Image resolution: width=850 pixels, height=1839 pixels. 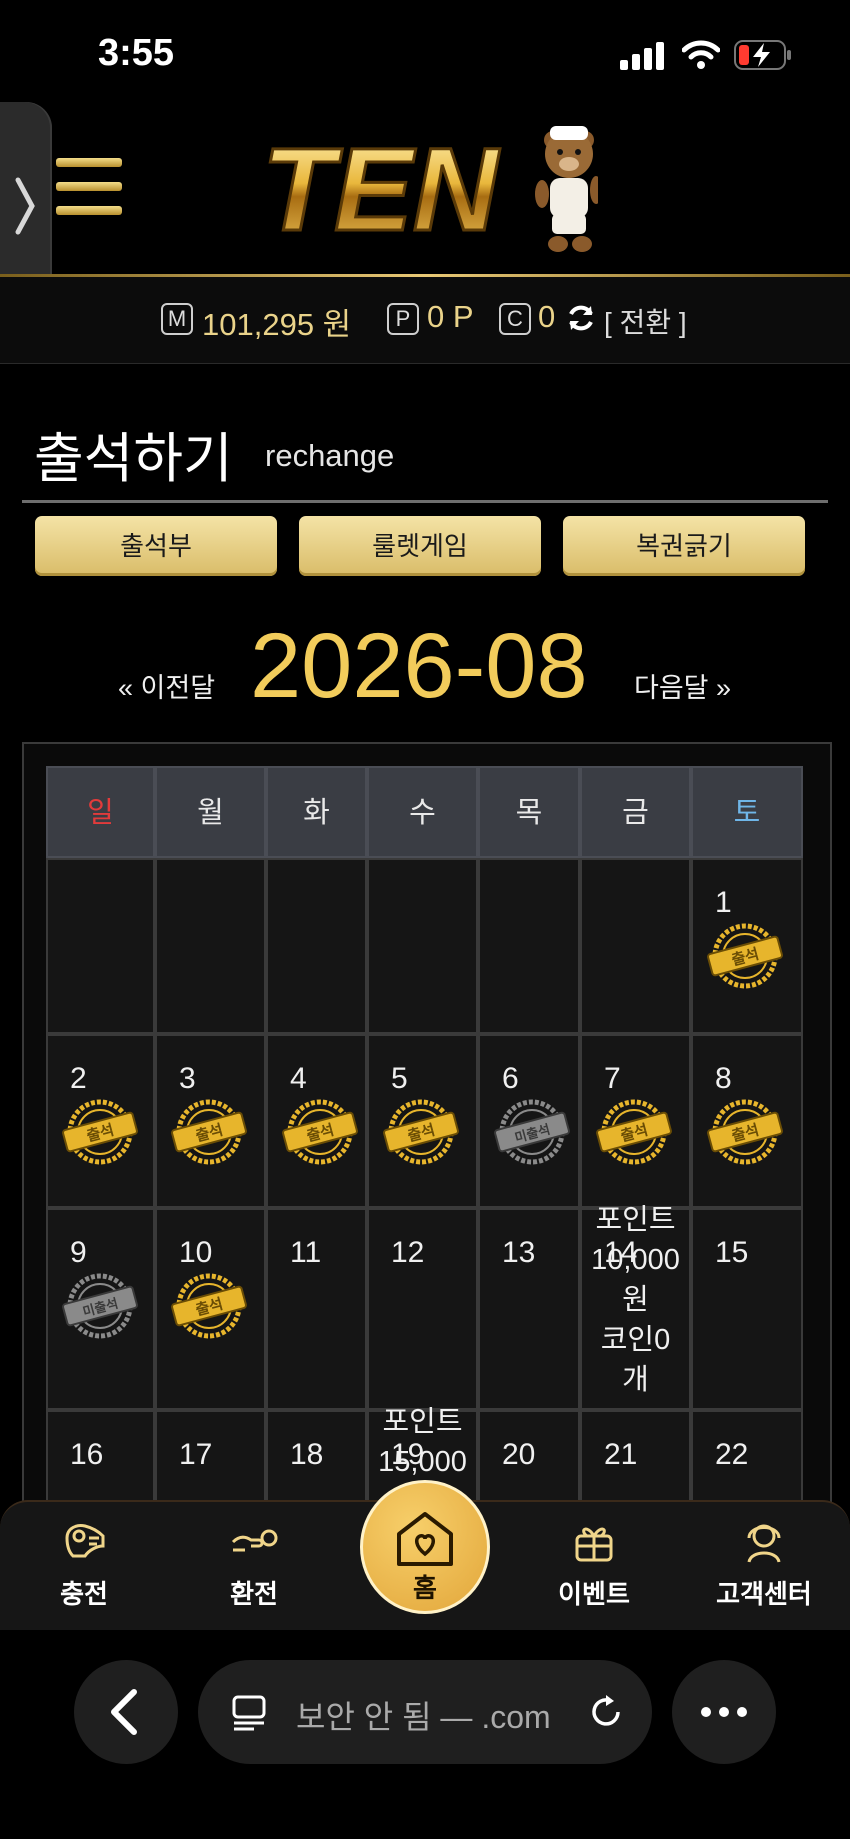 I want to click on support-icon, so click(x=764, y=1543).